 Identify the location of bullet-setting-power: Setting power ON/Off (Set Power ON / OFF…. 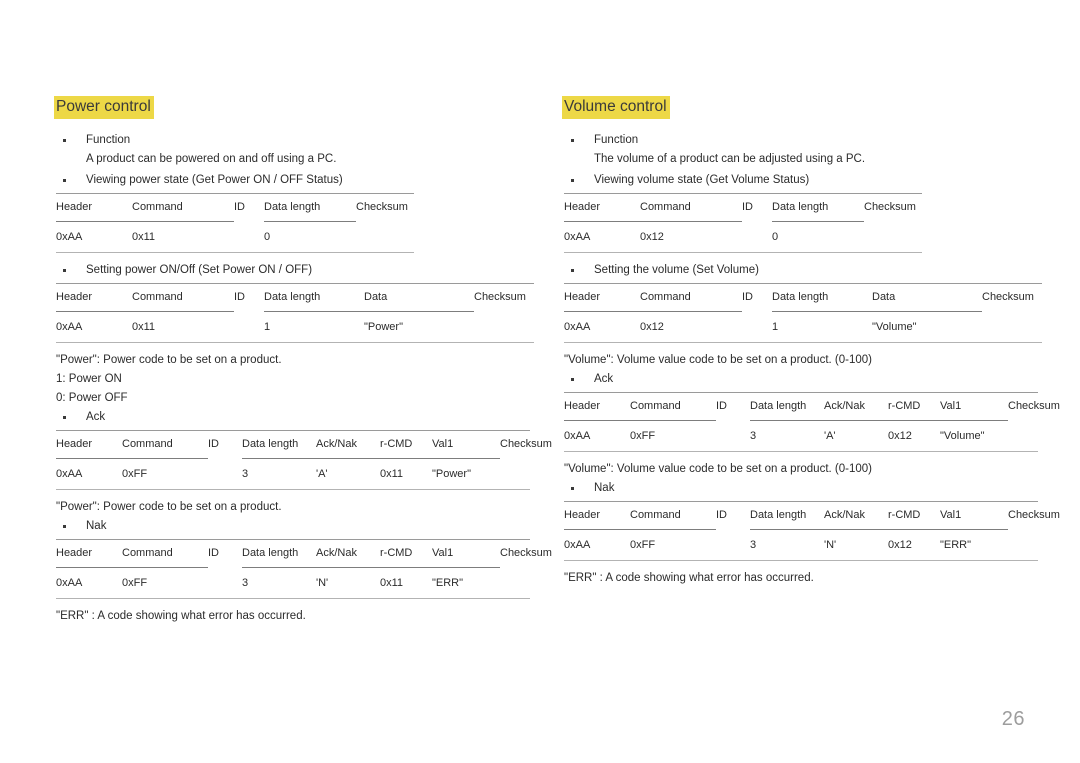
(286, 270).